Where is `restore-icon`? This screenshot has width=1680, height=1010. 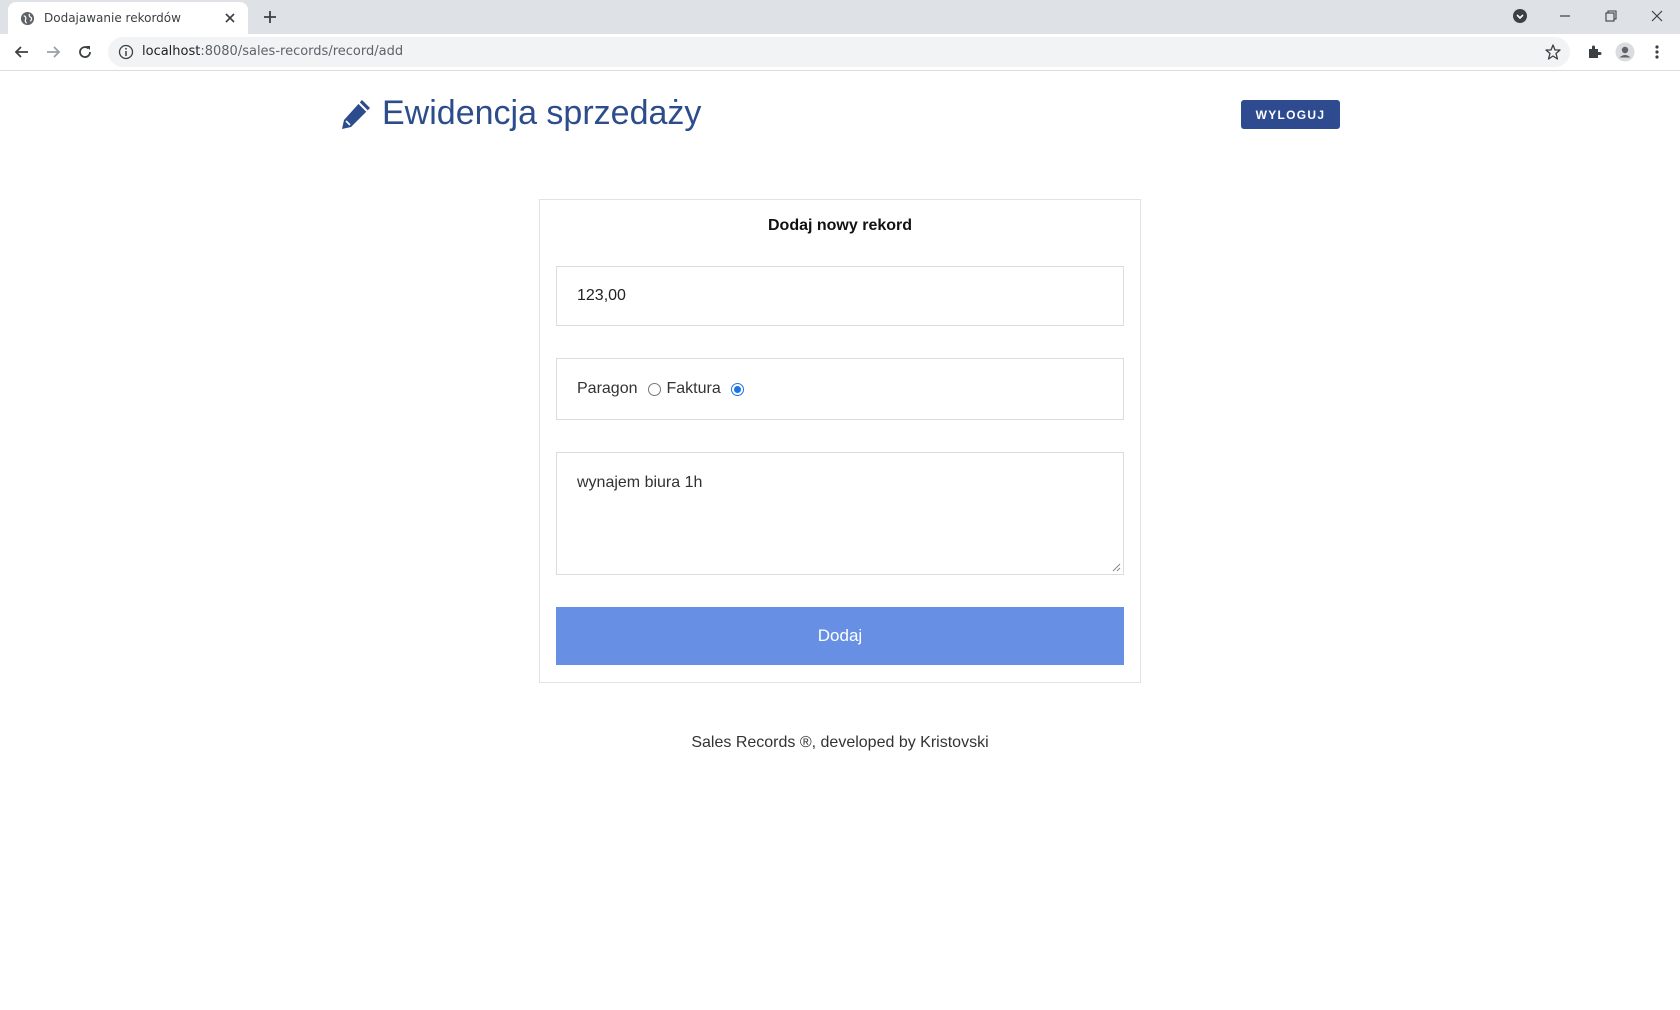
restore-icon is located at coordinates (1611, 16).